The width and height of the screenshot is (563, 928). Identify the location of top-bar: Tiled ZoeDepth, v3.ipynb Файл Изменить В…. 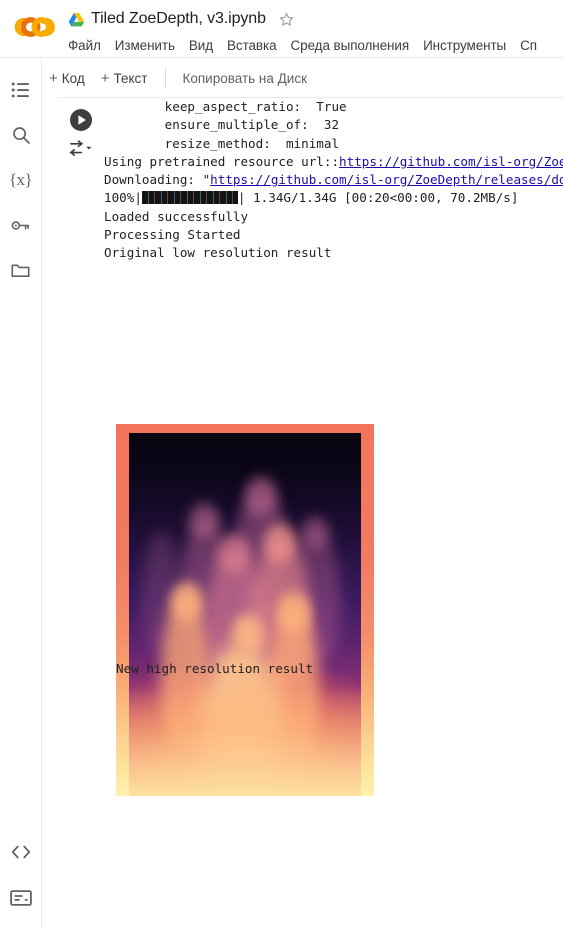
(281, 29).